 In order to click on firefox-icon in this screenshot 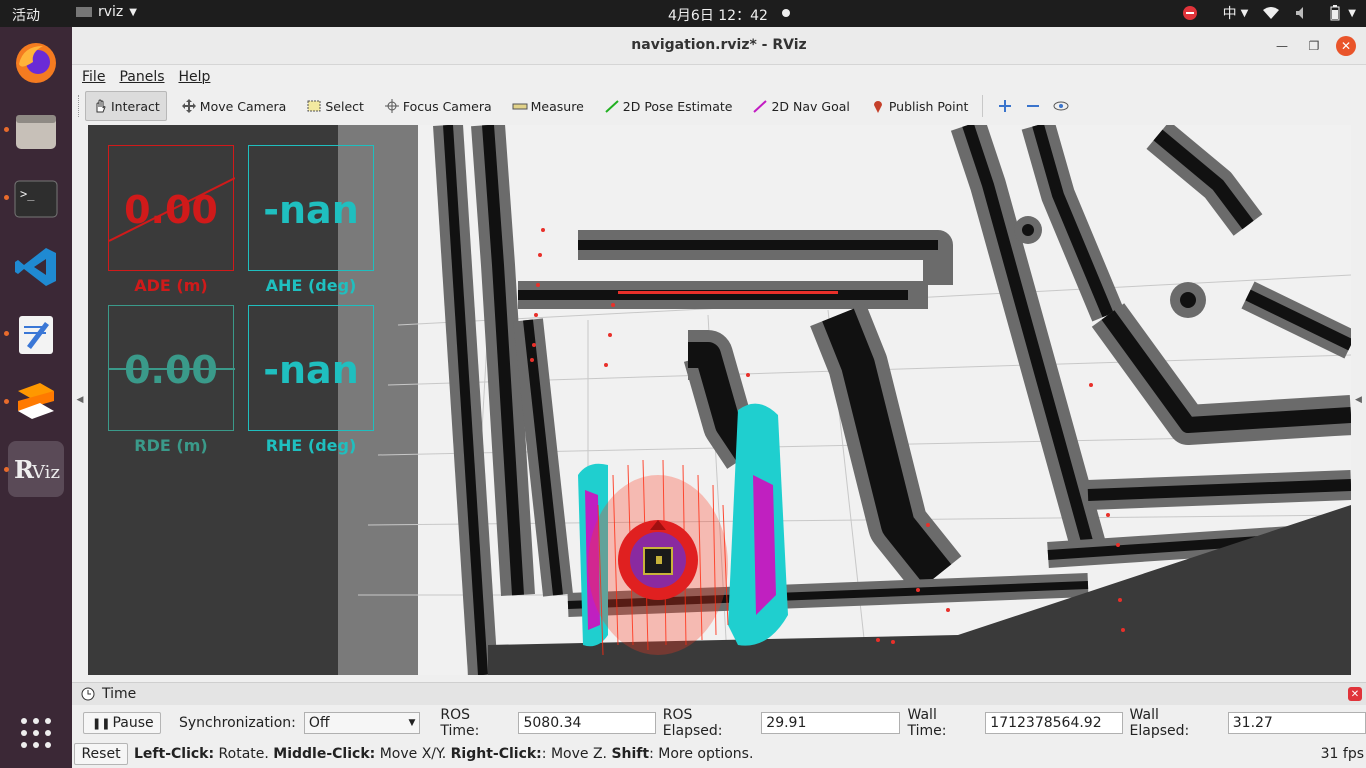, I will do `click(36, 63)`.